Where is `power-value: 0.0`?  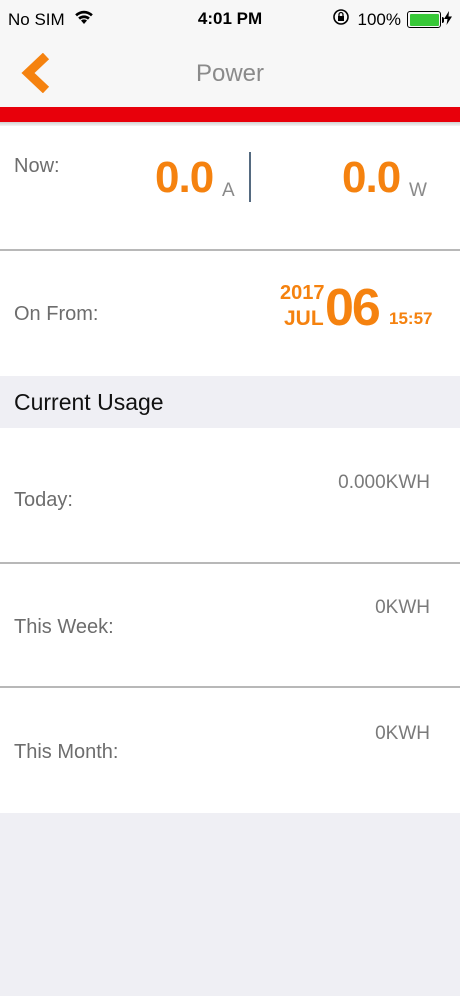
power-value: 0.0 is located at coordinates (371, 177).